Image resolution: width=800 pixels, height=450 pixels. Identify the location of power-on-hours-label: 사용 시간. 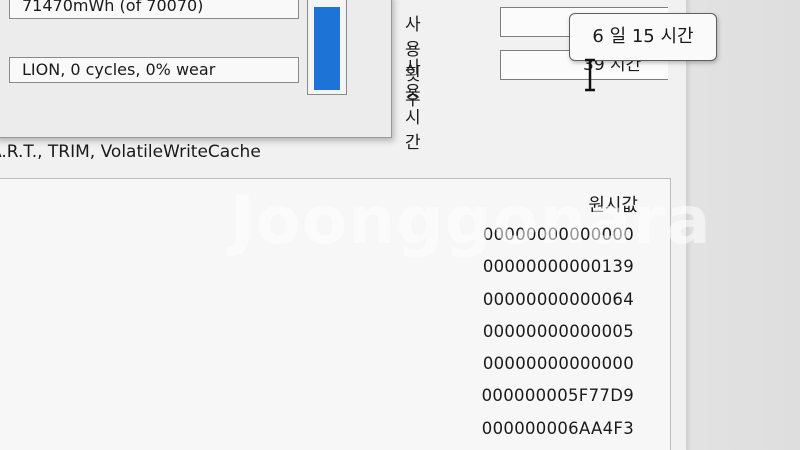
(413, 105).